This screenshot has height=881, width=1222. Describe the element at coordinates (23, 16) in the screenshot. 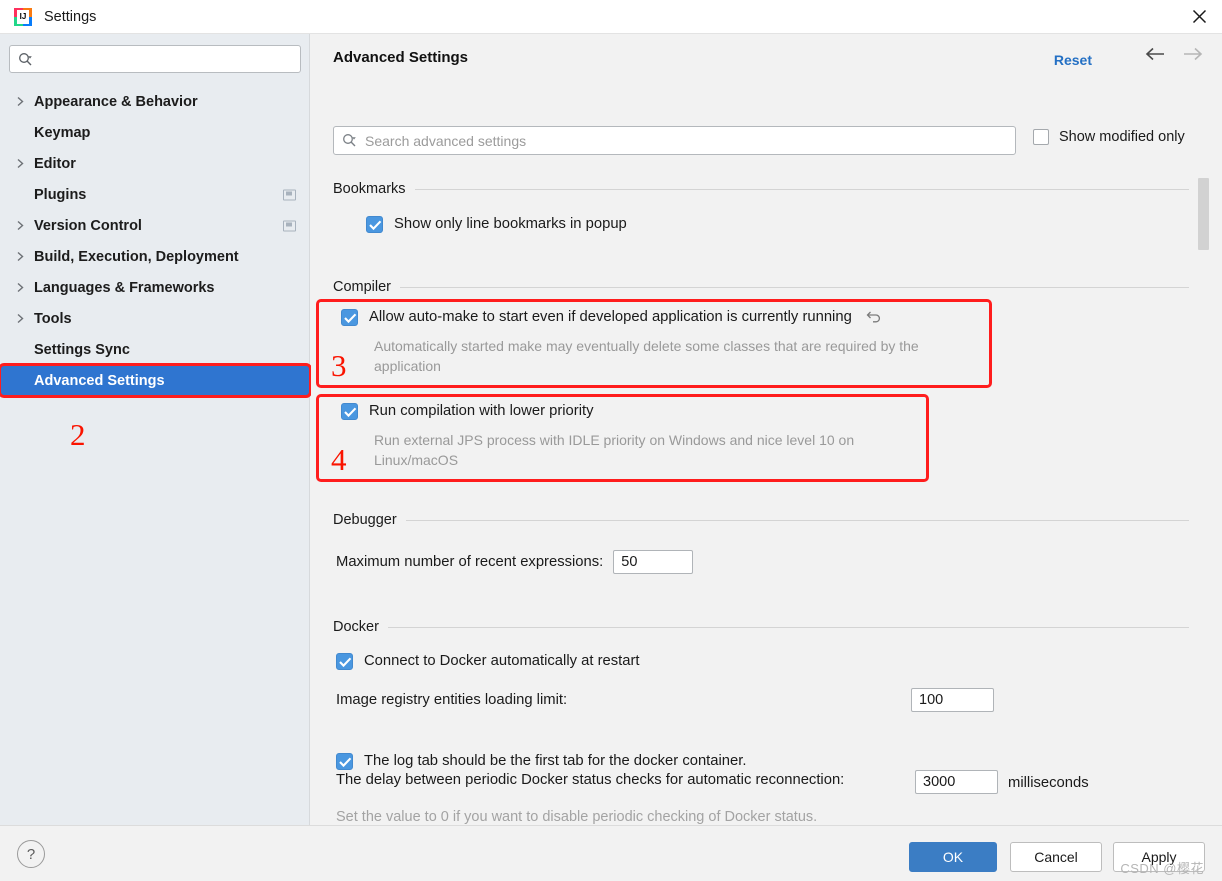

I see `intellij-idea-icon: IJ` at that location.